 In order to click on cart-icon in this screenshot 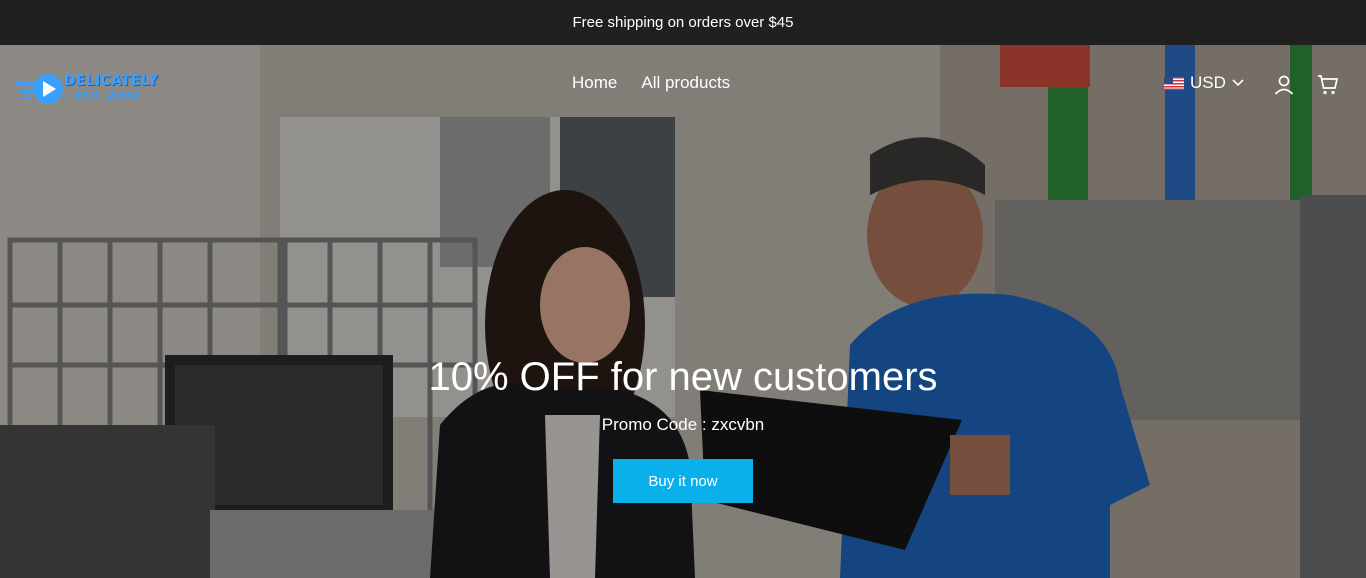, I will do `click(1328, 85)`.